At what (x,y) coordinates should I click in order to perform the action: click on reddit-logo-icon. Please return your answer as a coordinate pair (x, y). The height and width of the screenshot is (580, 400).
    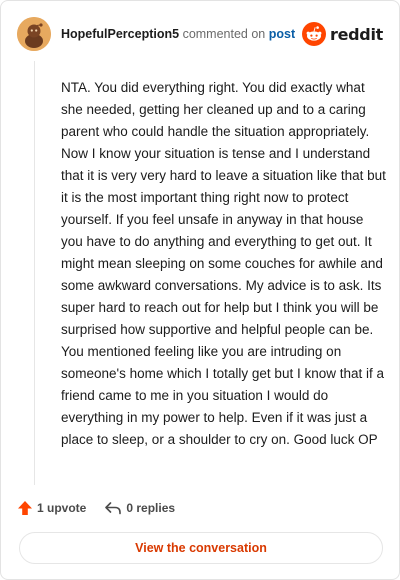
    Looking at the image, I should click on (314, 34).